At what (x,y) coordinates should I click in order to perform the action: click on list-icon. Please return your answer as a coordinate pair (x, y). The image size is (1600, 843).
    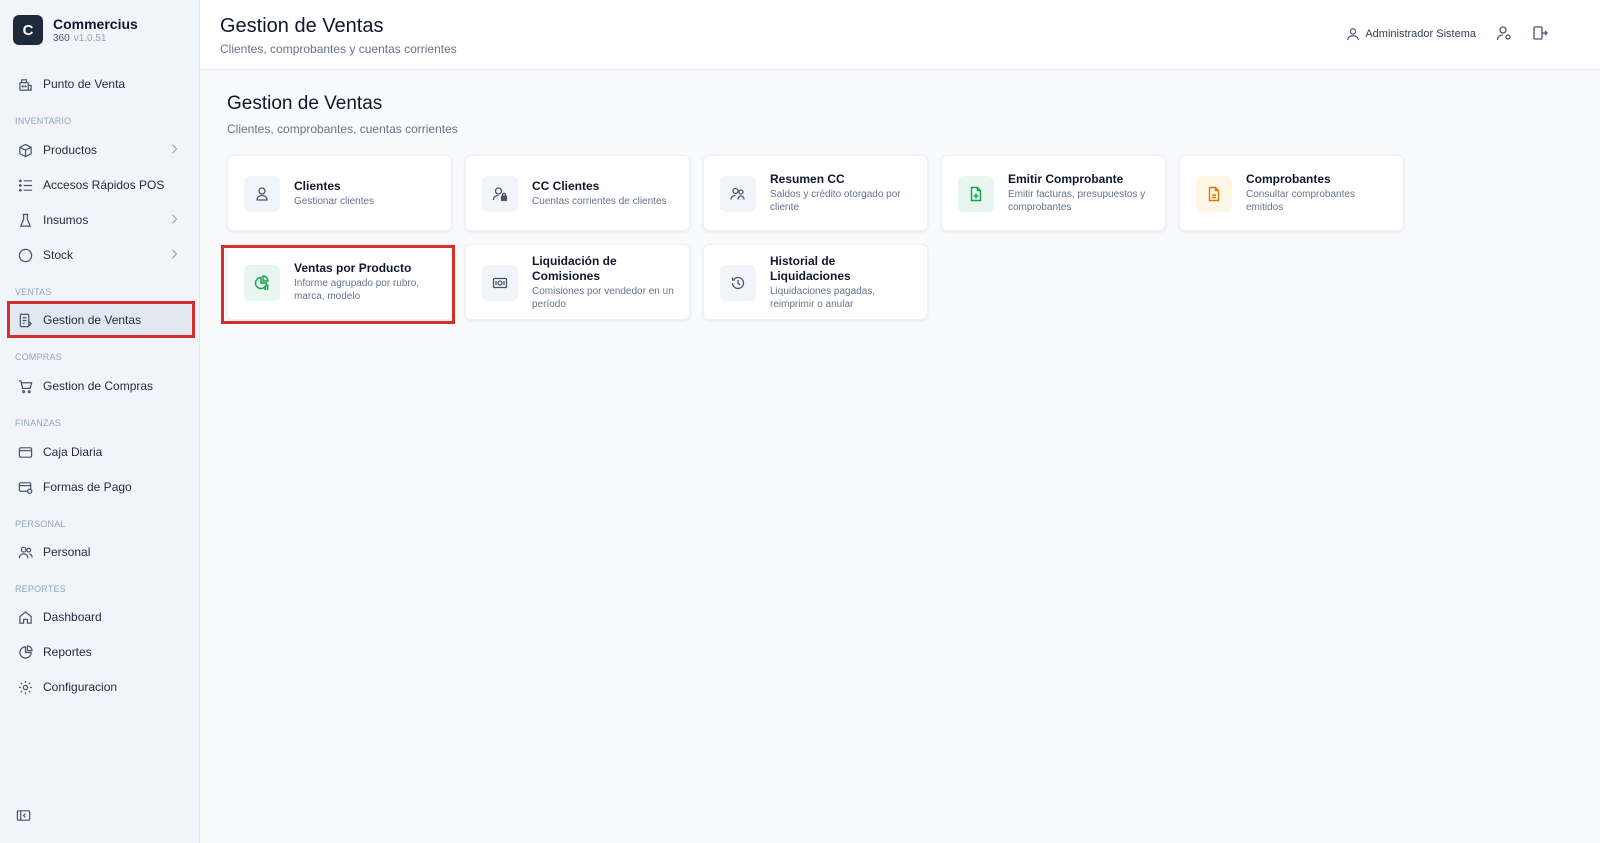
    Looking at the image, I should click on (25, 185).